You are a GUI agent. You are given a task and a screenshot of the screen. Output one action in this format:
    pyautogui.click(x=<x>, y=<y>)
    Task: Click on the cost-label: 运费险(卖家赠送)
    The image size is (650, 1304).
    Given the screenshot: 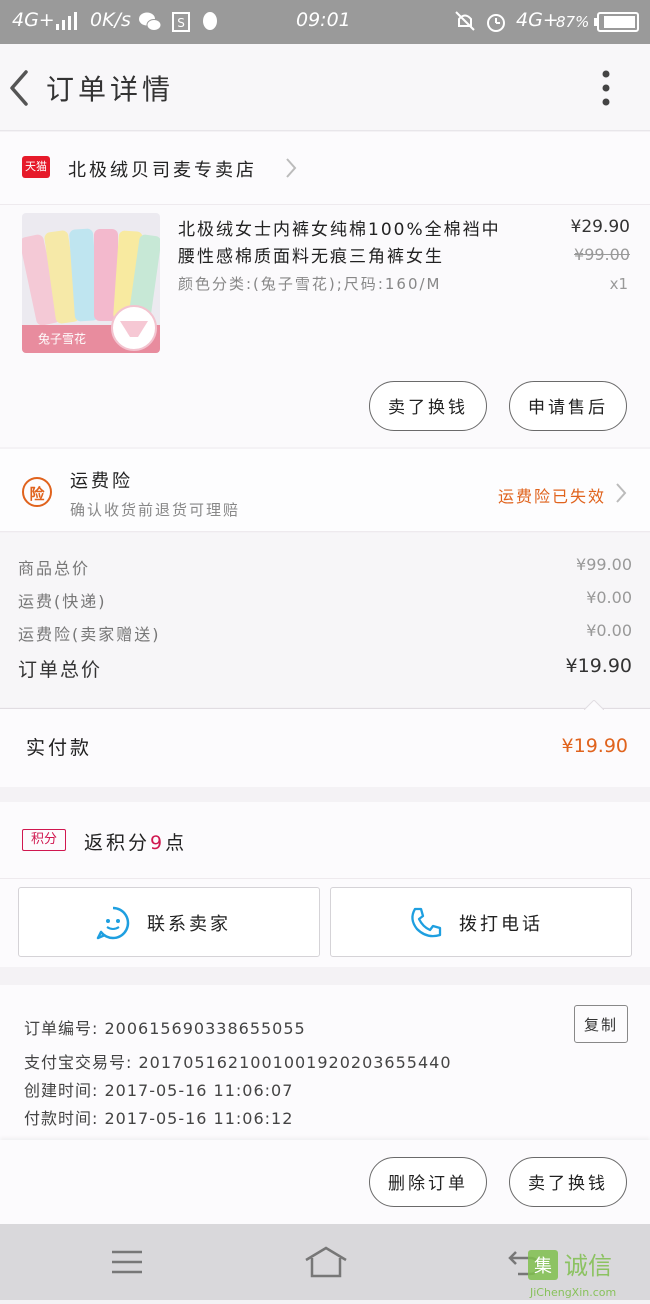 What is the action you would take?
    pyautogui.click(x=89, y=634)
    